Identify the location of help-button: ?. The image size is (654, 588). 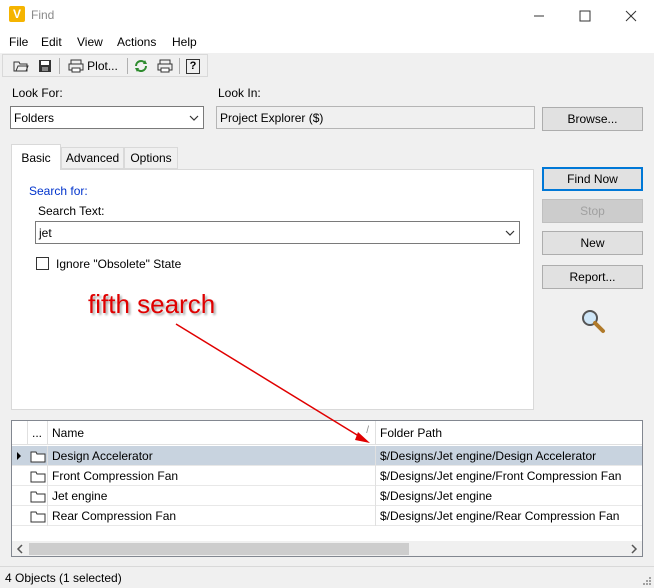
(193, 66).